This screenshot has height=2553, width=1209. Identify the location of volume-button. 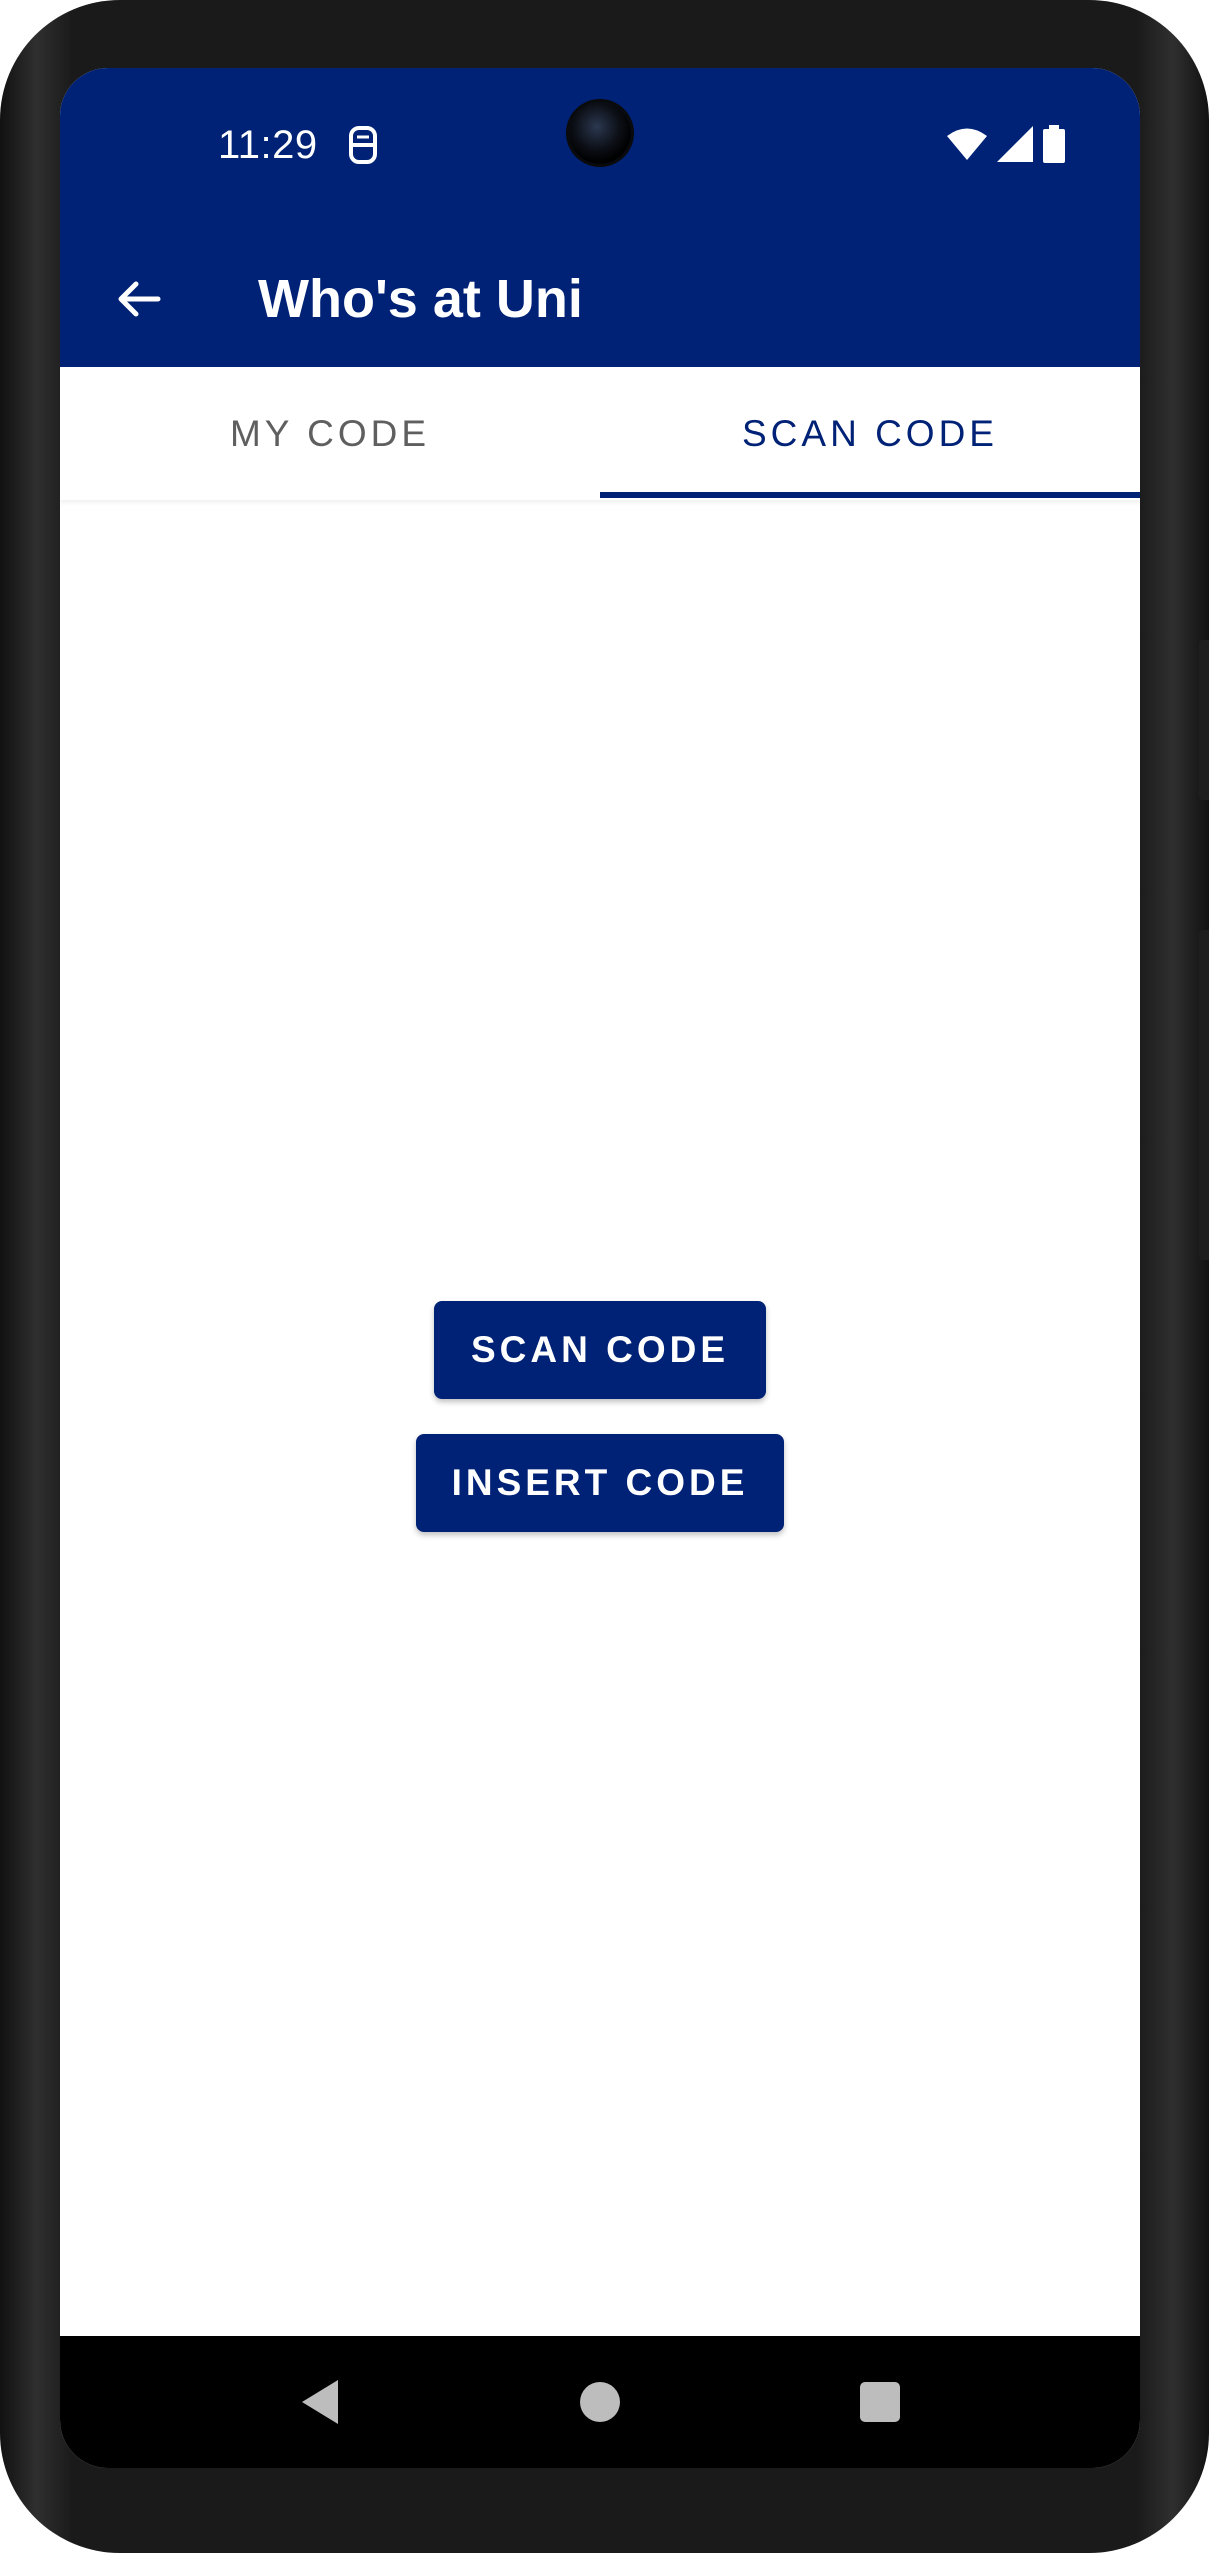
(1204, 1095).